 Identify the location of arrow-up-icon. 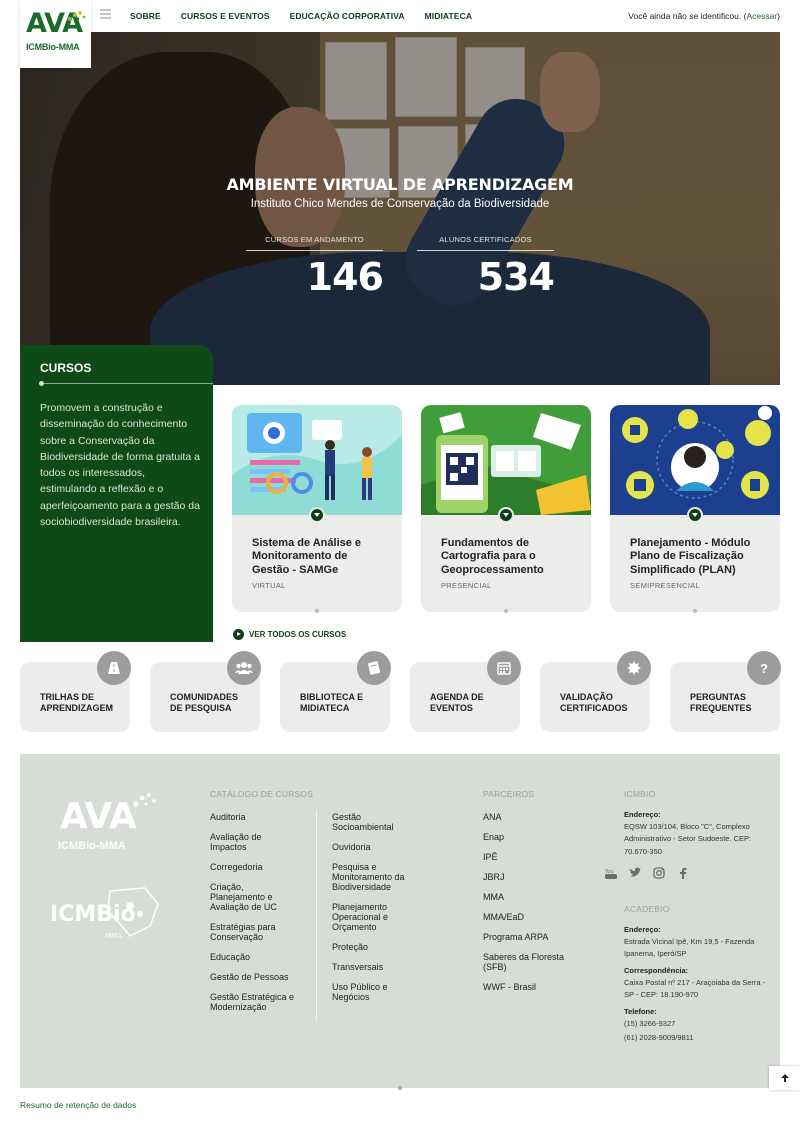
(784, 1078).